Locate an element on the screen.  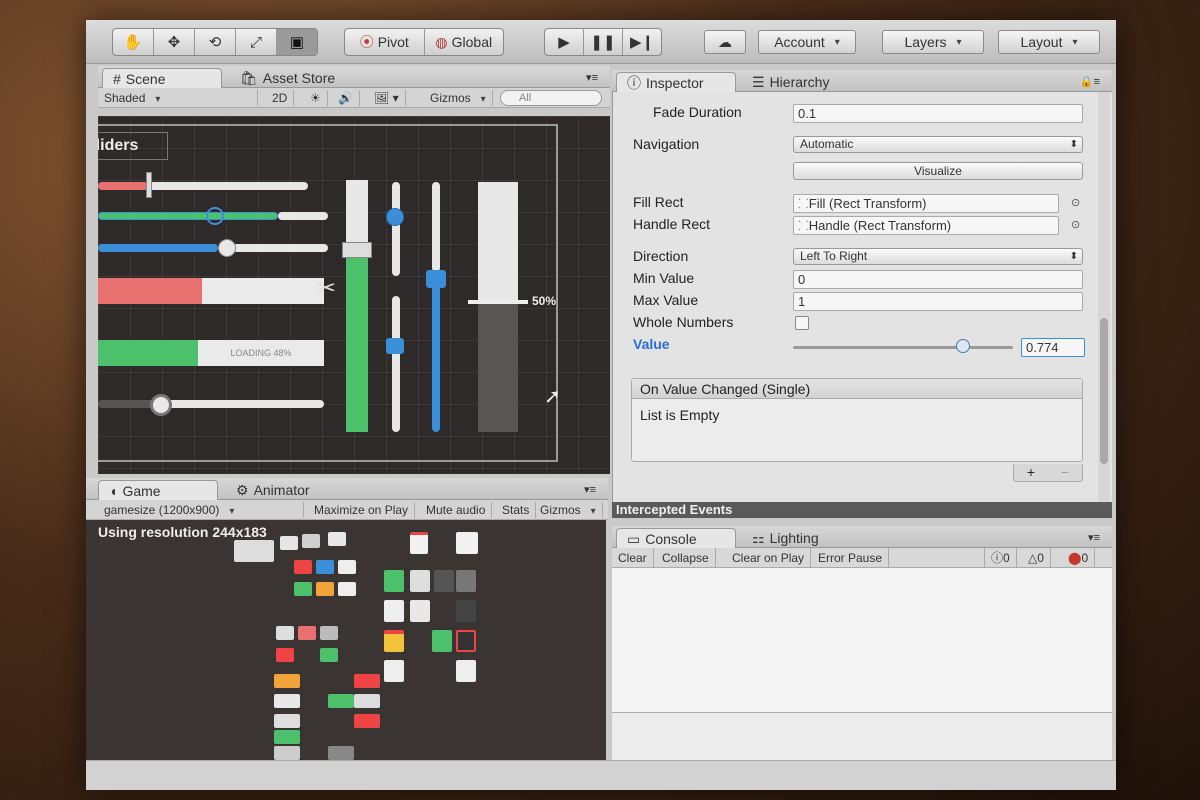
remove-event-button: − is located at coordinates (1065, 472).